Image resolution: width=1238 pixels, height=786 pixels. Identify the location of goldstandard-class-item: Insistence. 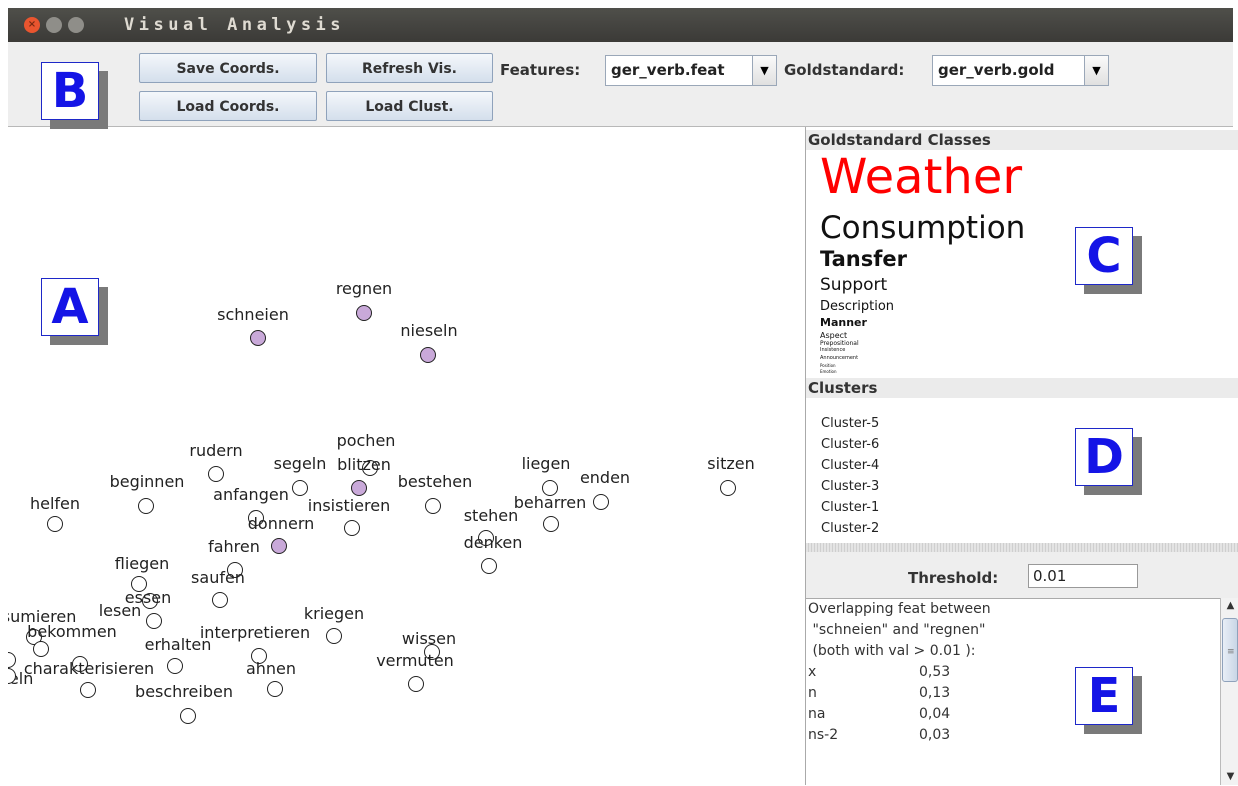
(832, 350).